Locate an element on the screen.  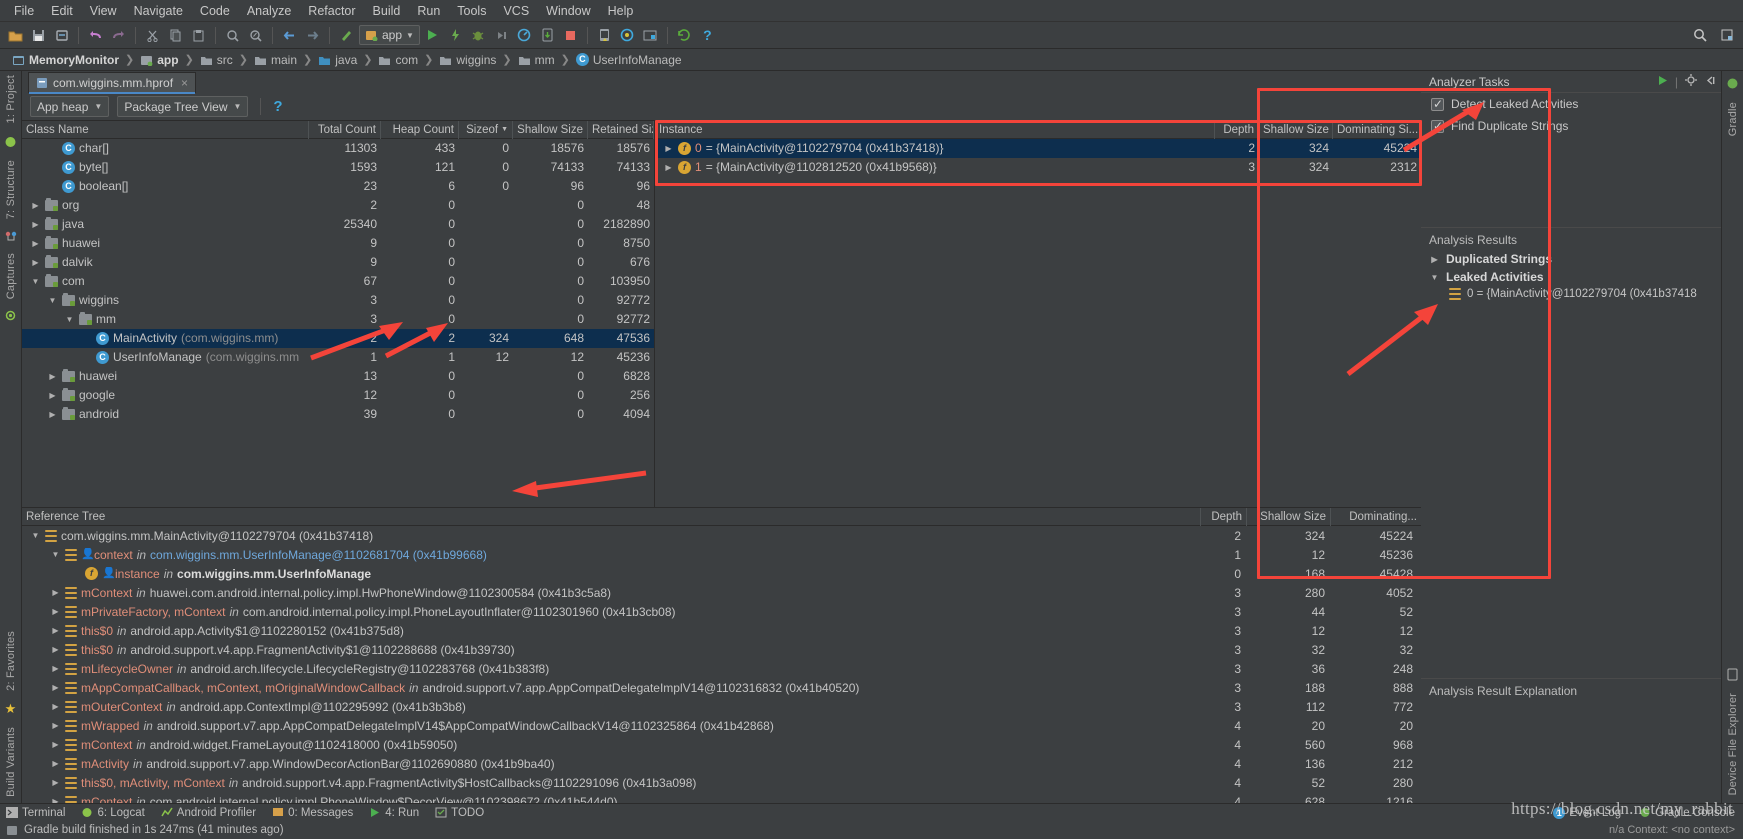
class-name-cell: ▶ org is located at coordinates (165, 205).